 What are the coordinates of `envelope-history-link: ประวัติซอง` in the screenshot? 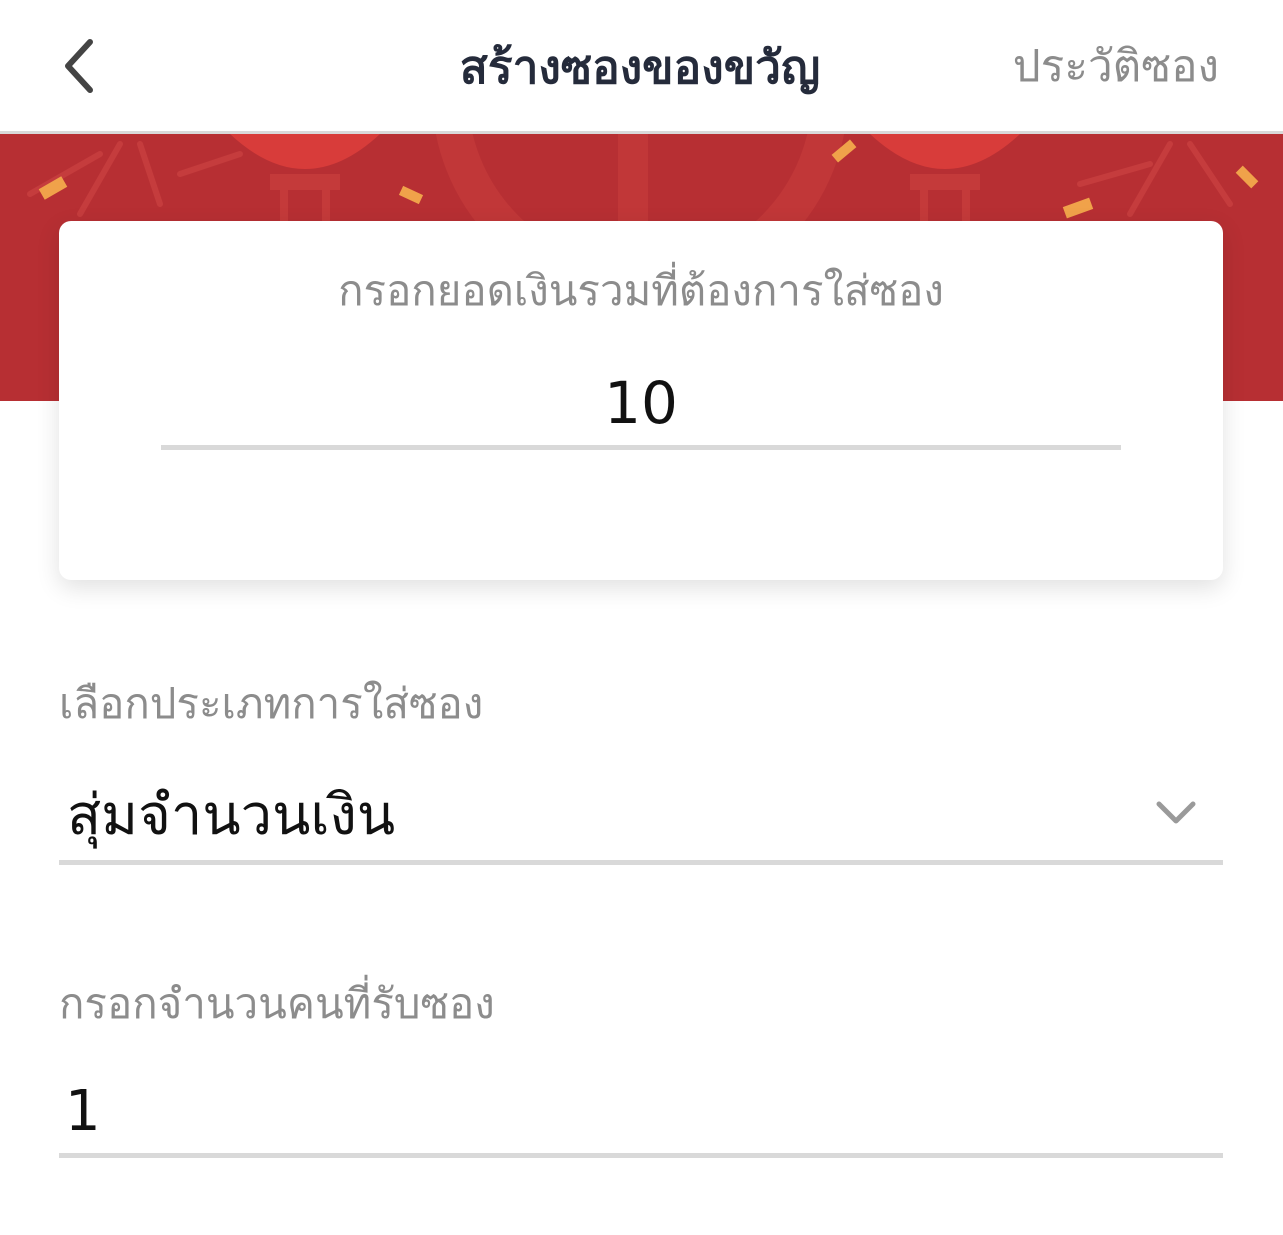 It's located at (1116, 67).